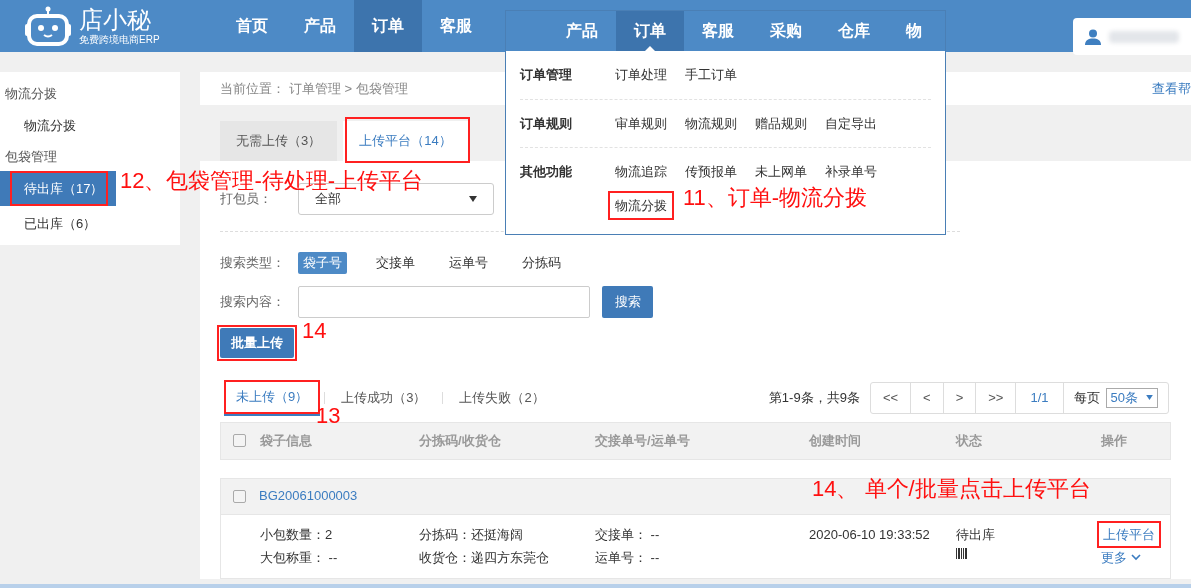 This screenshot has height=588, width=1191. I want to click on menu-link: 赠品规则, so click(781, 123).